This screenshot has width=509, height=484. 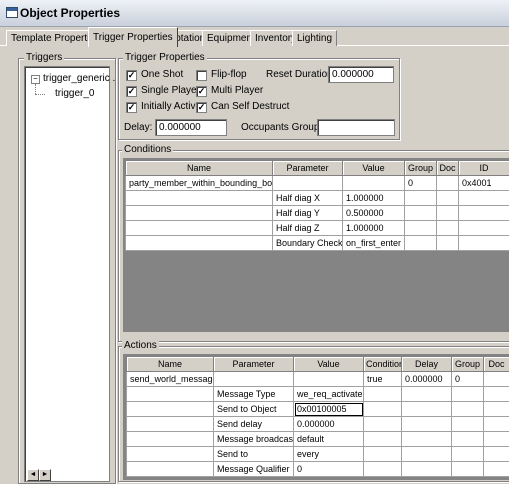 What do you see at coordinates (329, 394) in the screenshot?
I see `table-cell: we_req_activate` at bounding box center [329, 394].